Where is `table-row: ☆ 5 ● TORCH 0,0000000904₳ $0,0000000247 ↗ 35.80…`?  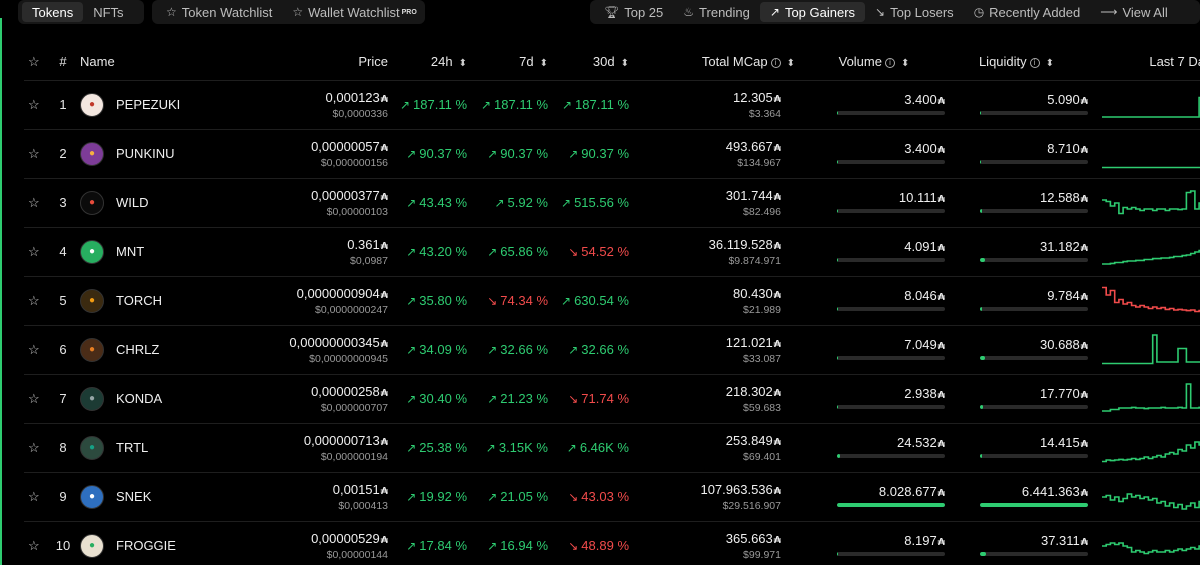 table-row: ☆ 5 ● TORCH 0,0000000904₳ $0,0000000247 ↗ 35.80… is located at coordinates (612, 301).